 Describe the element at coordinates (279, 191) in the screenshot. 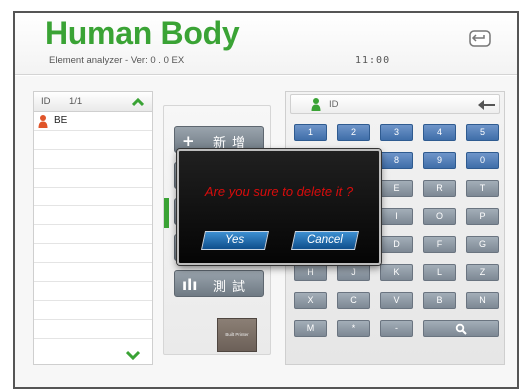

I see `dialog-message: Are you sure to delete it ?` at that location.